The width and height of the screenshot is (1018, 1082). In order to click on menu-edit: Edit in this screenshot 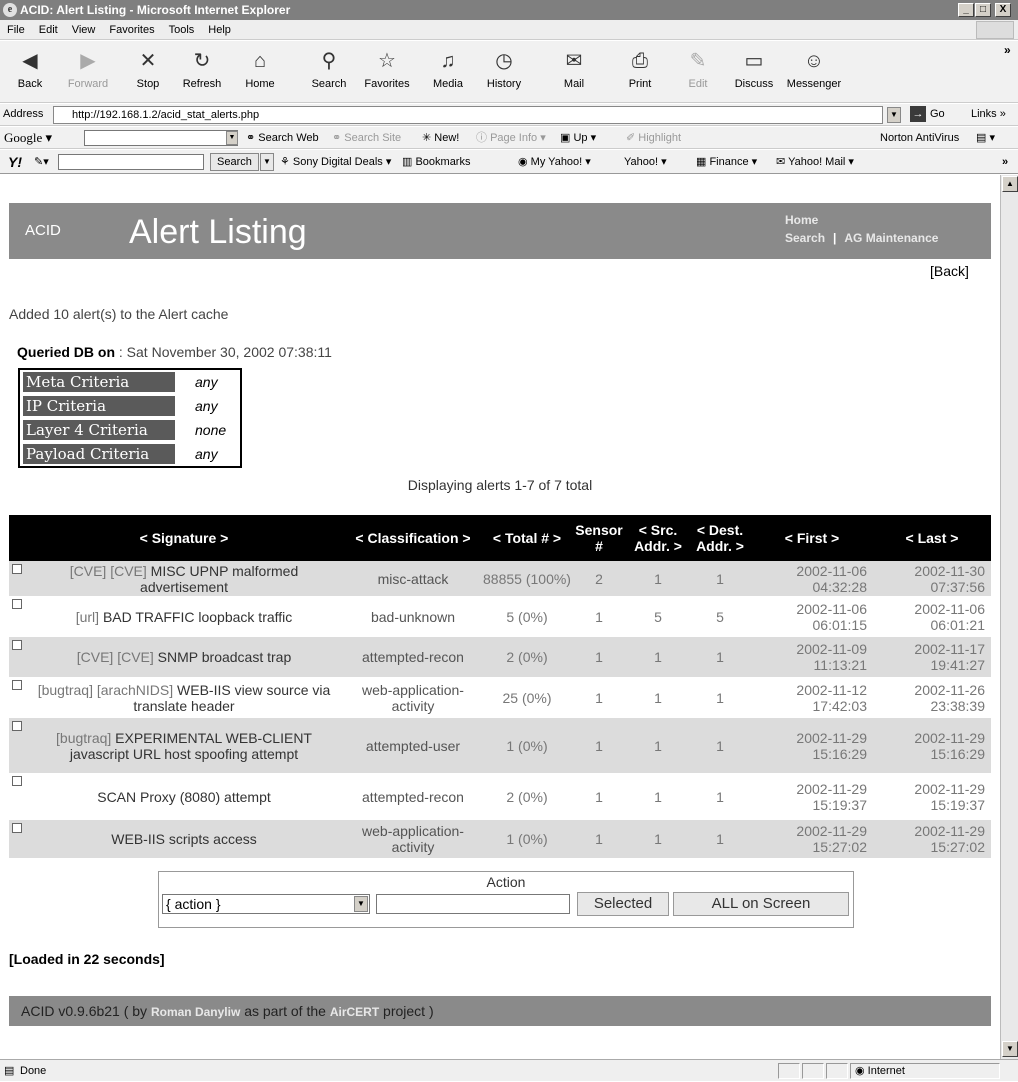, I will do `click(48, 30)`.